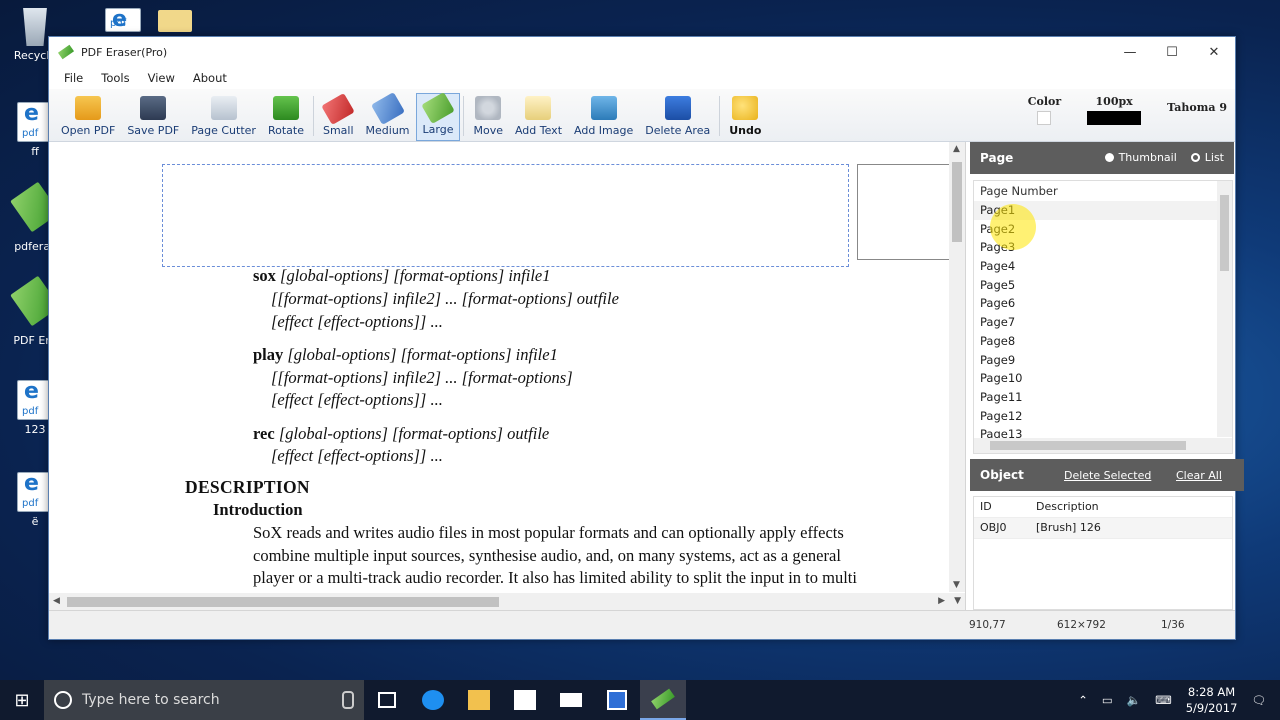 The height and width of the screenshot is (720, 1280). What do you see at coordinates (1103, 416) in the screenshot?
I see `page-list-item: Page12` at bounding box center [1103, 416].